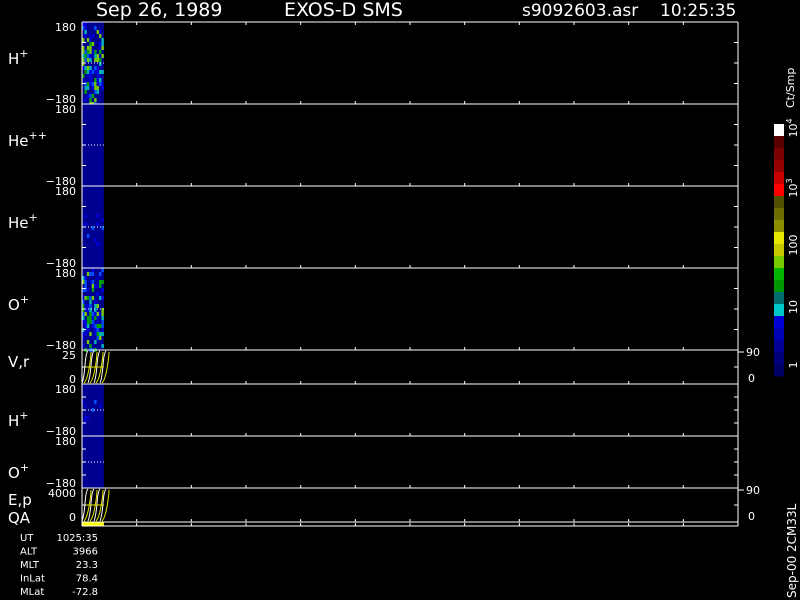 This screenshot has height=600, width=800. I want to click on orbit-label: UT, so click(27, 538).